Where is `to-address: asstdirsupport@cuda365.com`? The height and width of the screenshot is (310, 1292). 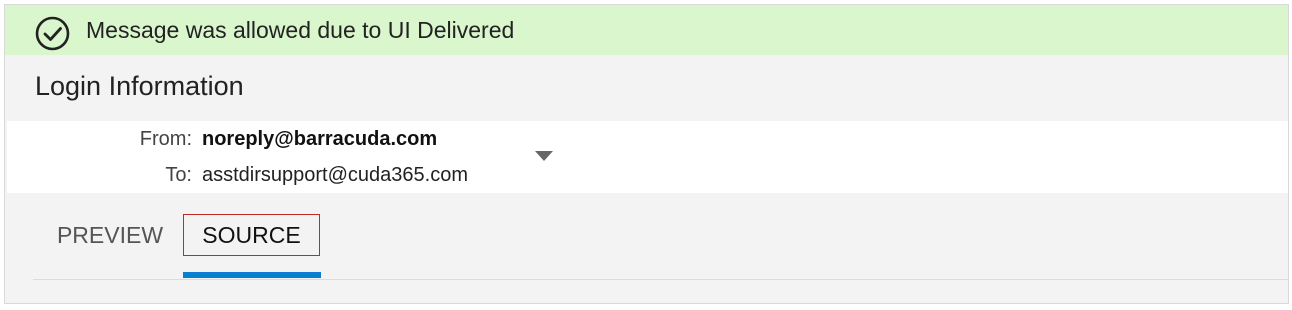
to-address: asstdirsupport@cuda365.com is located at coordinates (335, 175).